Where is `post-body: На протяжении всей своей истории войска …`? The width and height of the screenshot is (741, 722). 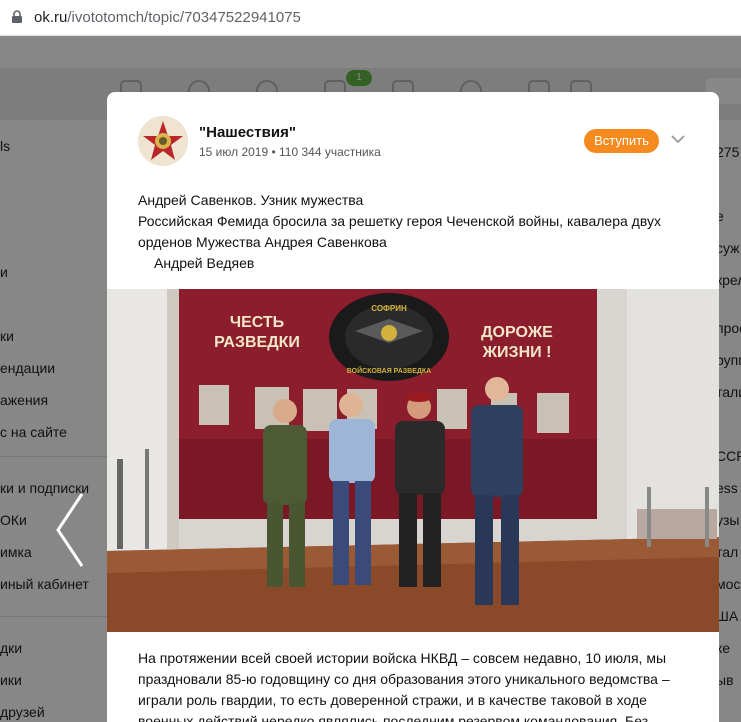
post-body: На протяжении всей своей истории войска … is located at coordinates (418, 685).